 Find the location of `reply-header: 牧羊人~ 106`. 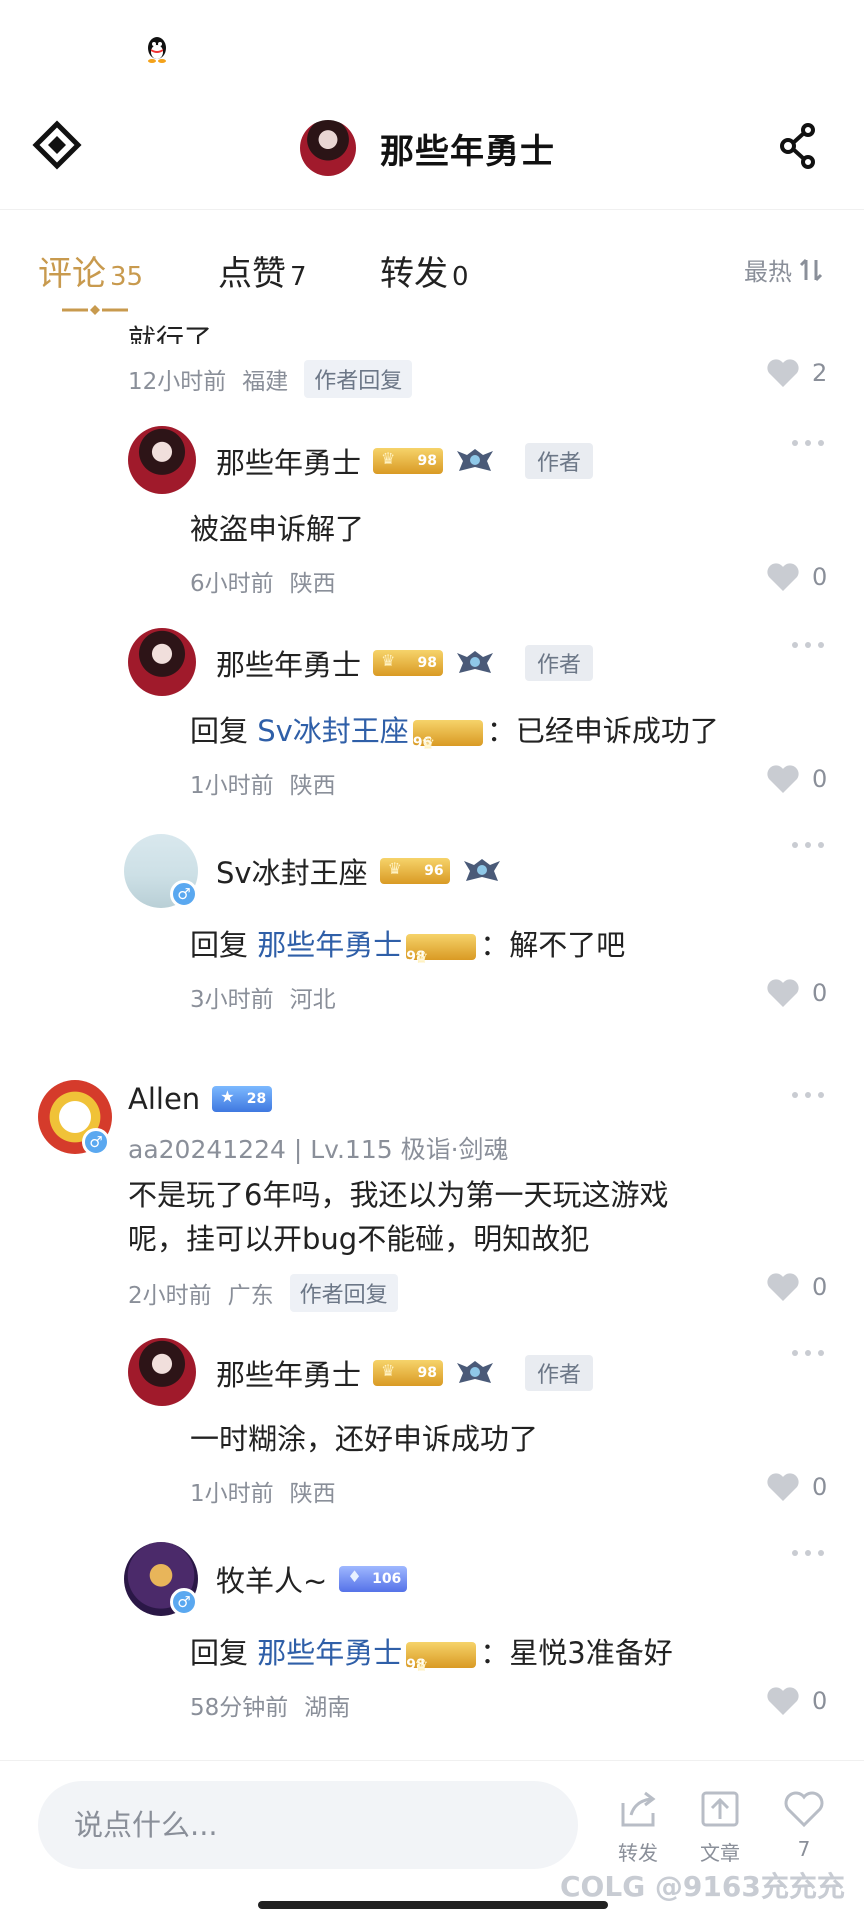

reply-header: 牧羊人~ 106 is located at coordinates (312, 1579).